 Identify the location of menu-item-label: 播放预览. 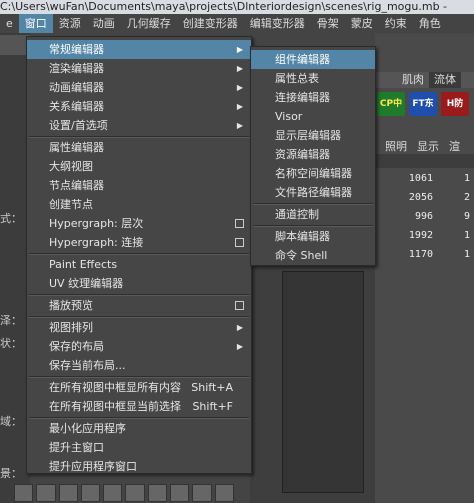
(71, 305).